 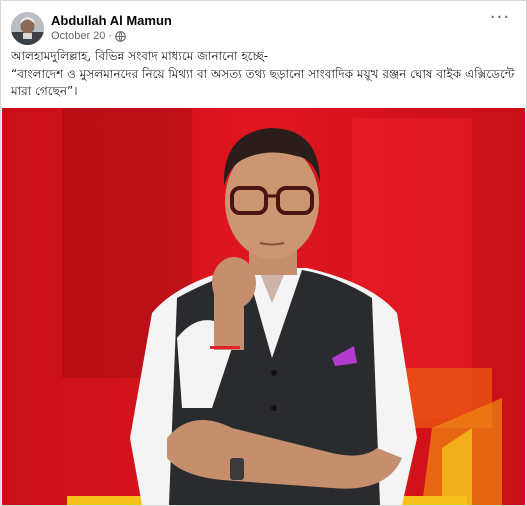 What do you see at coordinates (263, 28) in the screenshot?
I see `post-header: Abdullah Al Mamun October 20 · ···` at bounding box center [263, 28].